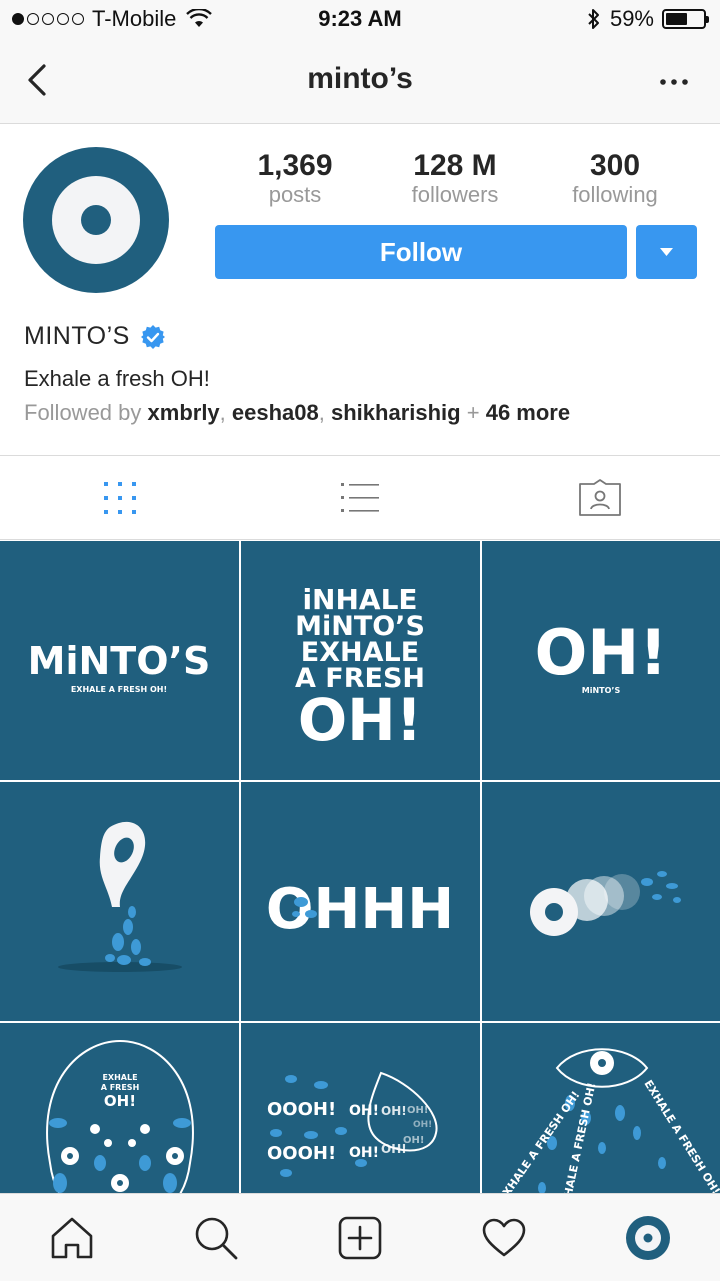 This screenshot has height=1281, width=720. I want to click on follower-link: shikharishig, so click(396, 412).